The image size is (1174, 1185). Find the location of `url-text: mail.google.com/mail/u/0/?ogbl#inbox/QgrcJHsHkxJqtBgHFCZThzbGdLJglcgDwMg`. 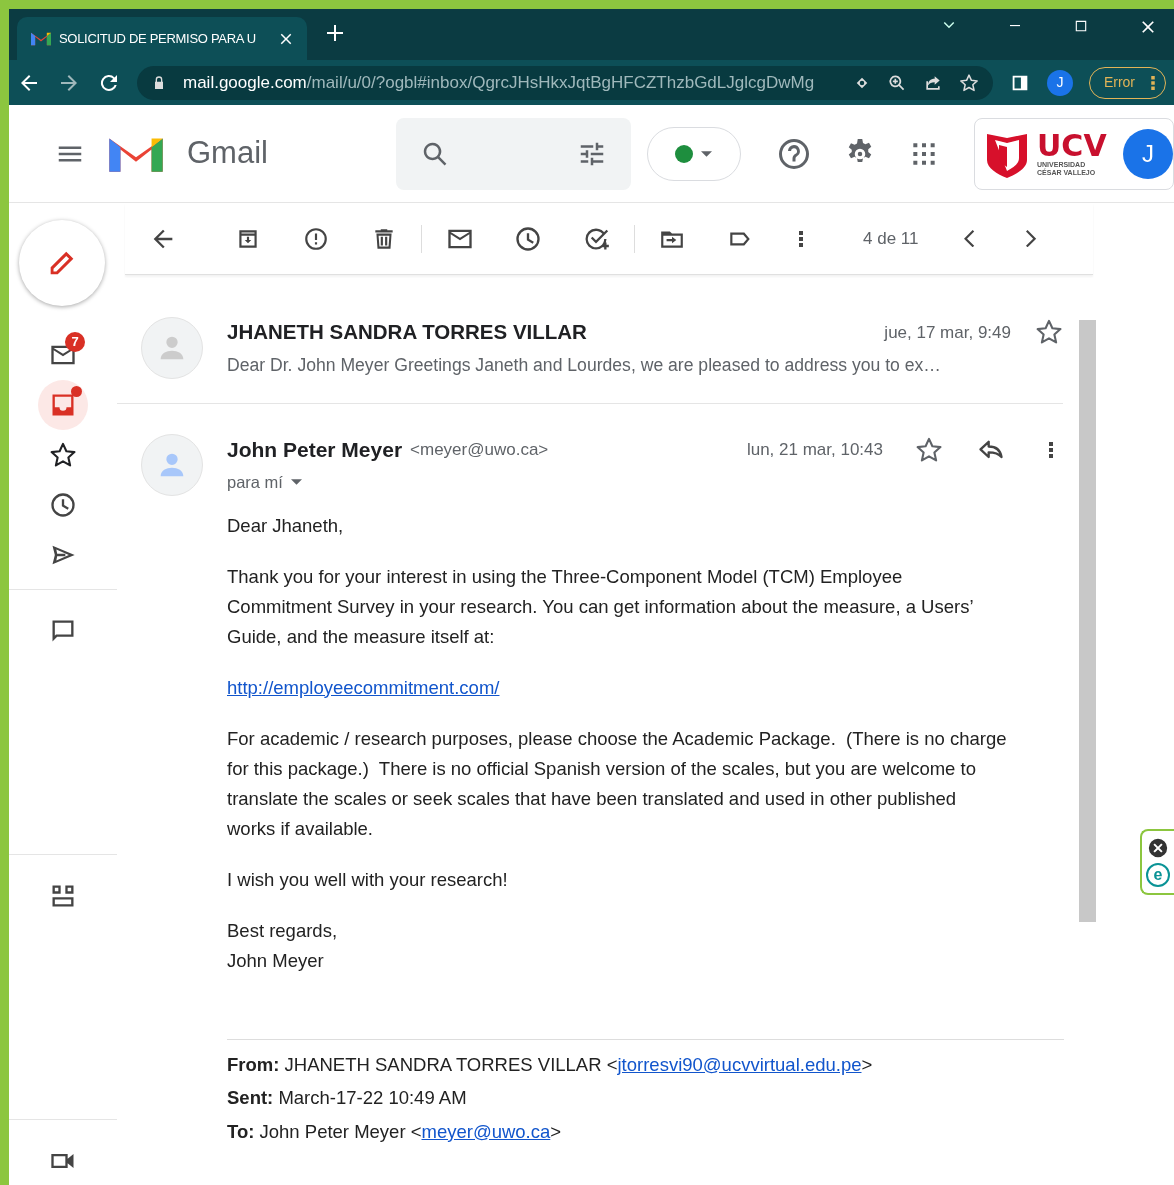

url-text: mail.google.com/mail/u/0/?ogbl#inbox/QgrcJHsHkxJqtBgHFCZThzbGdLJglcgDwMg is located at coordinates (499, 82).